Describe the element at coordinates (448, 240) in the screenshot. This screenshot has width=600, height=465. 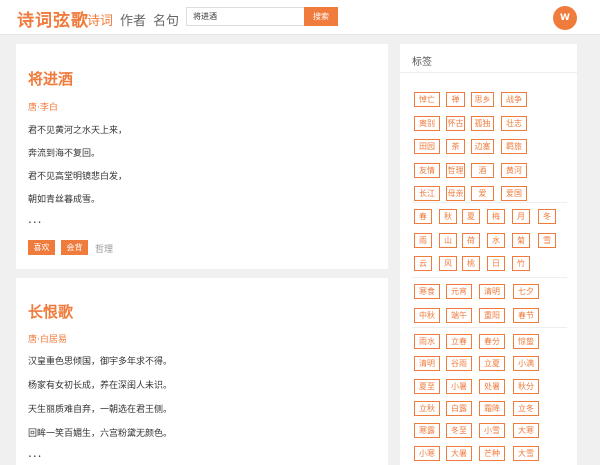
I see `tag-chip: 山` at that location.